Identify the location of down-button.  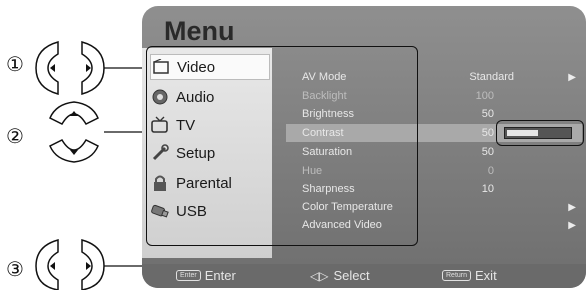
(74, 151).